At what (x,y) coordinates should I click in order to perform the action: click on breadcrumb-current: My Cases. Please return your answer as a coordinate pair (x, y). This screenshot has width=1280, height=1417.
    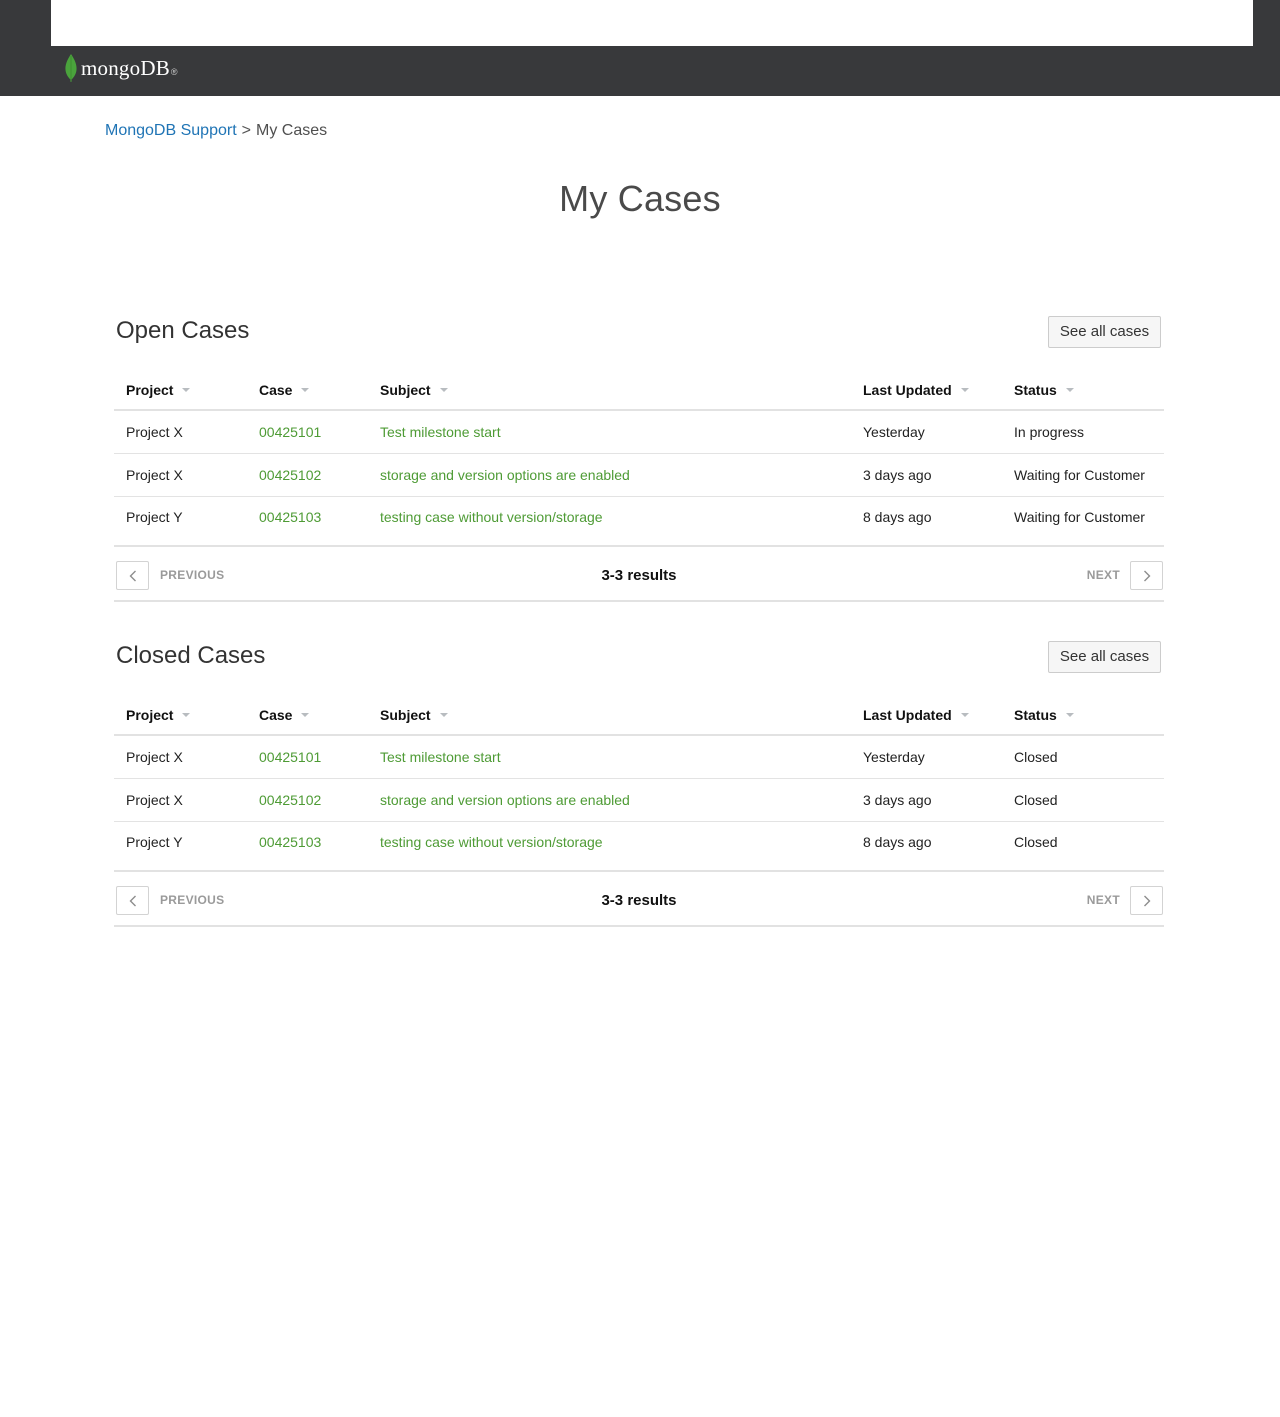
    Looking at the image, I should click on (291, 130).